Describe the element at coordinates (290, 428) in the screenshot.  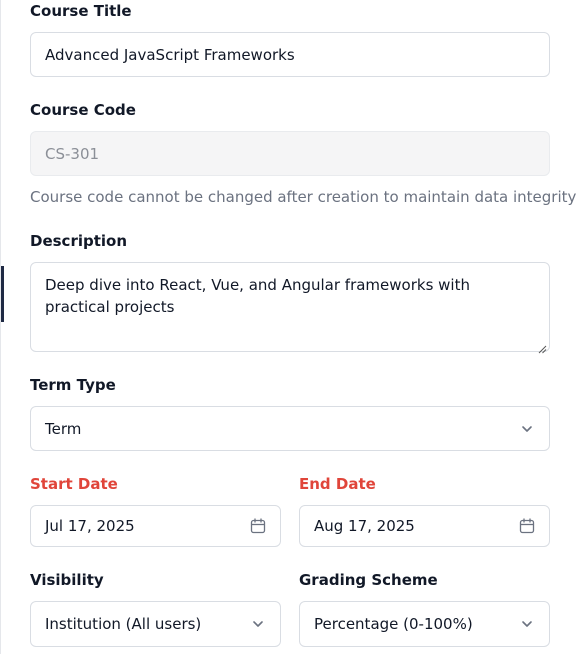
I see `term-type-select: Term` at that location.